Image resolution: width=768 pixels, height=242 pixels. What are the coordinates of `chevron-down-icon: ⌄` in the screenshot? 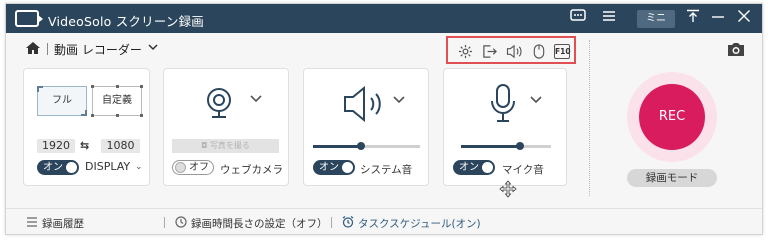 It's located at (139, 167).